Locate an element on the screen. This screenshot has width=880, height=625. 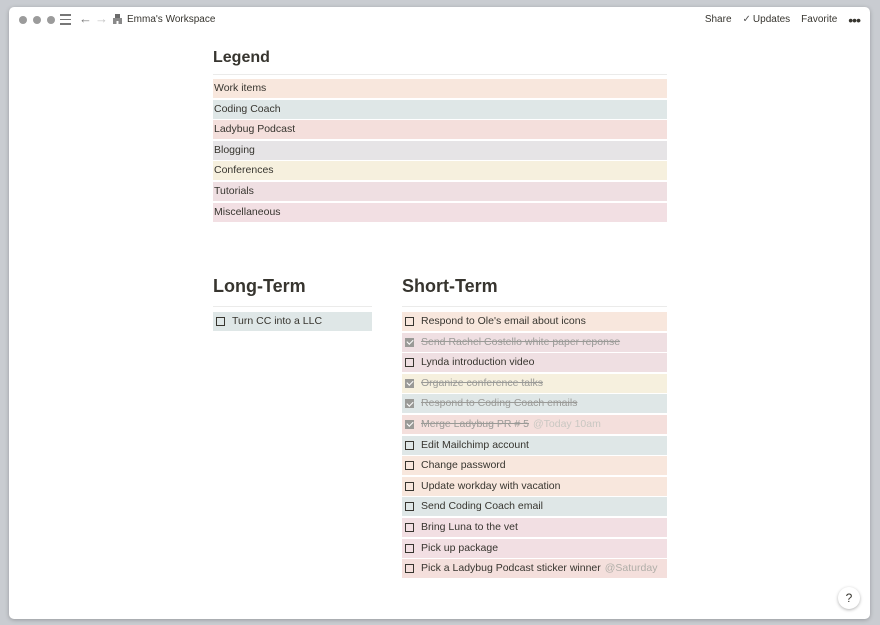
todo-text: Send Rachel Costello white paper reponse is located at coordinates (521, 341).